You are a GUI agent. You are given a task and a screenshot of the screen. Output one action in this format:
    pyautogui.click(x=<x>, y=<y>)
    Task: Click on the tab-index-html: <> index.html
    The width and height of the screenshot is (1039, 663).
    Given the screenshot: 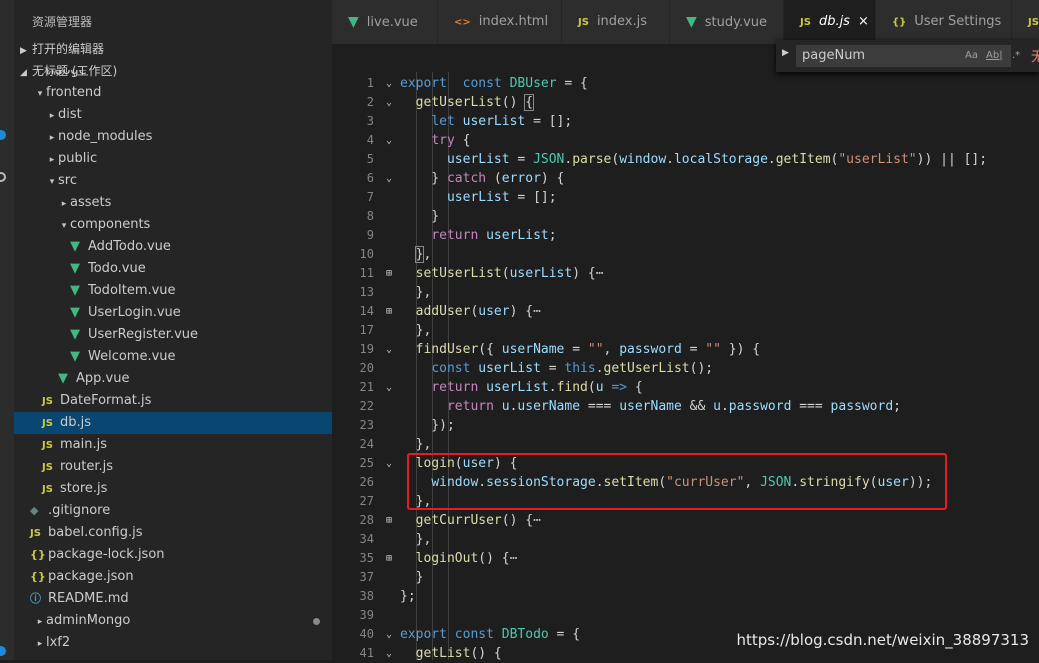 What is the action you would take?
    pyautogui.click(x=500, y=22)
    